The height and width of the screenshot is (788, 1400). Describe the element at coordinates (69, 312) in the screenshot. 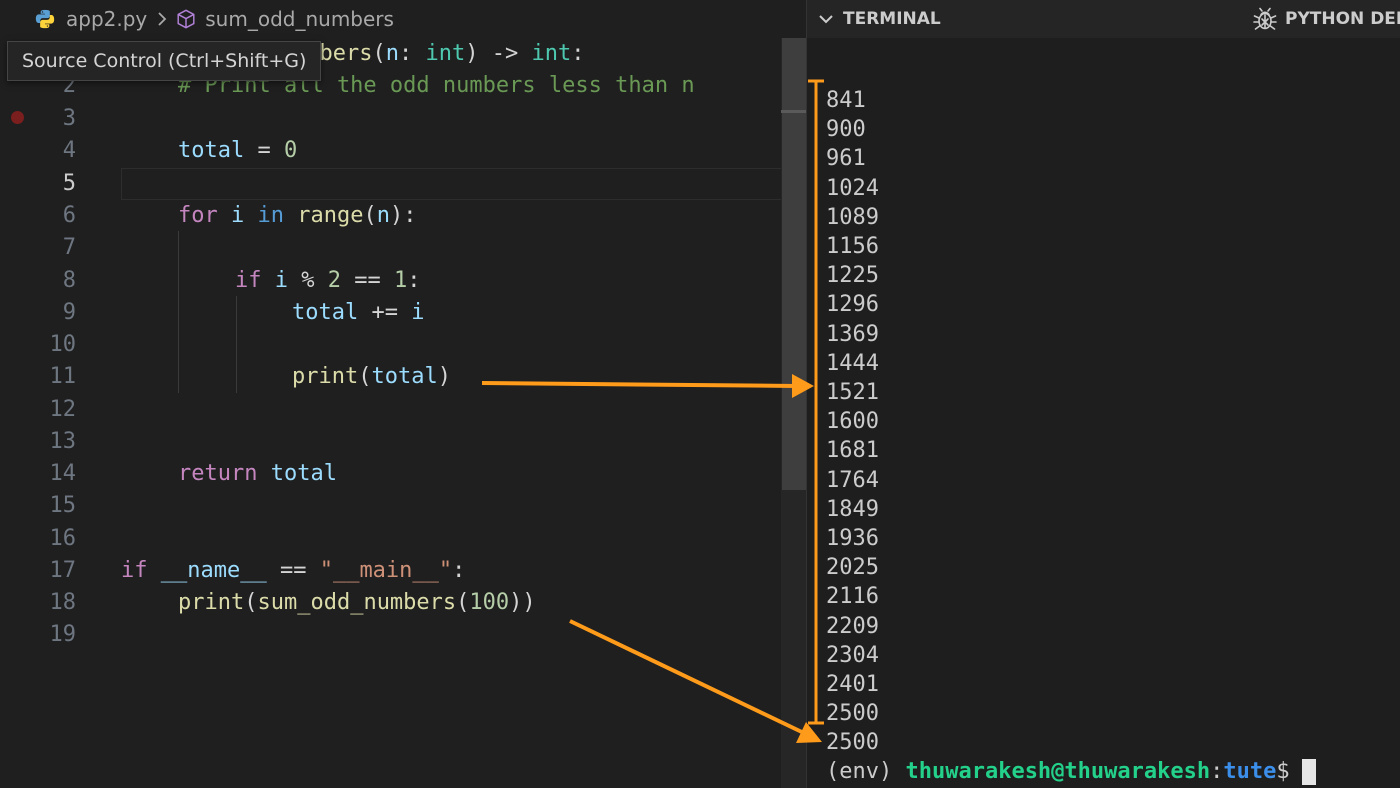

I see `line-number: 9` at that location.